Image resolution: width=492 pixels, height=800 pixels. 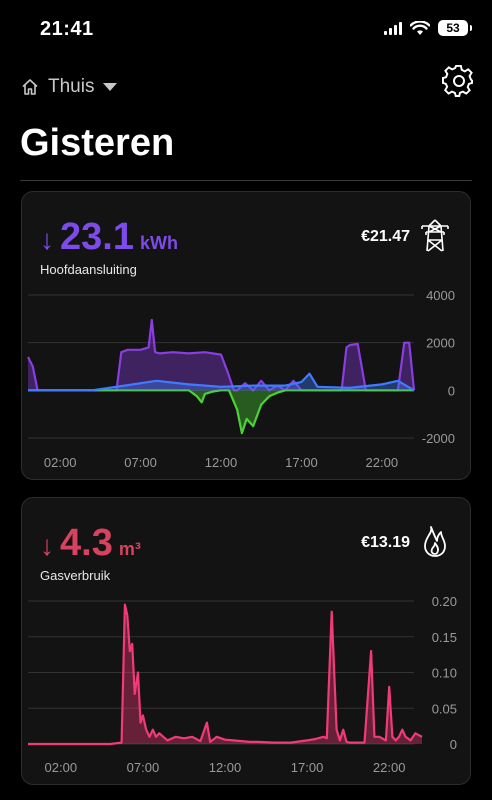 What do you see at coordinates (393, 28) in the screenshot?
I see `cellular-signal-icon` at bounding box center [393, 28].